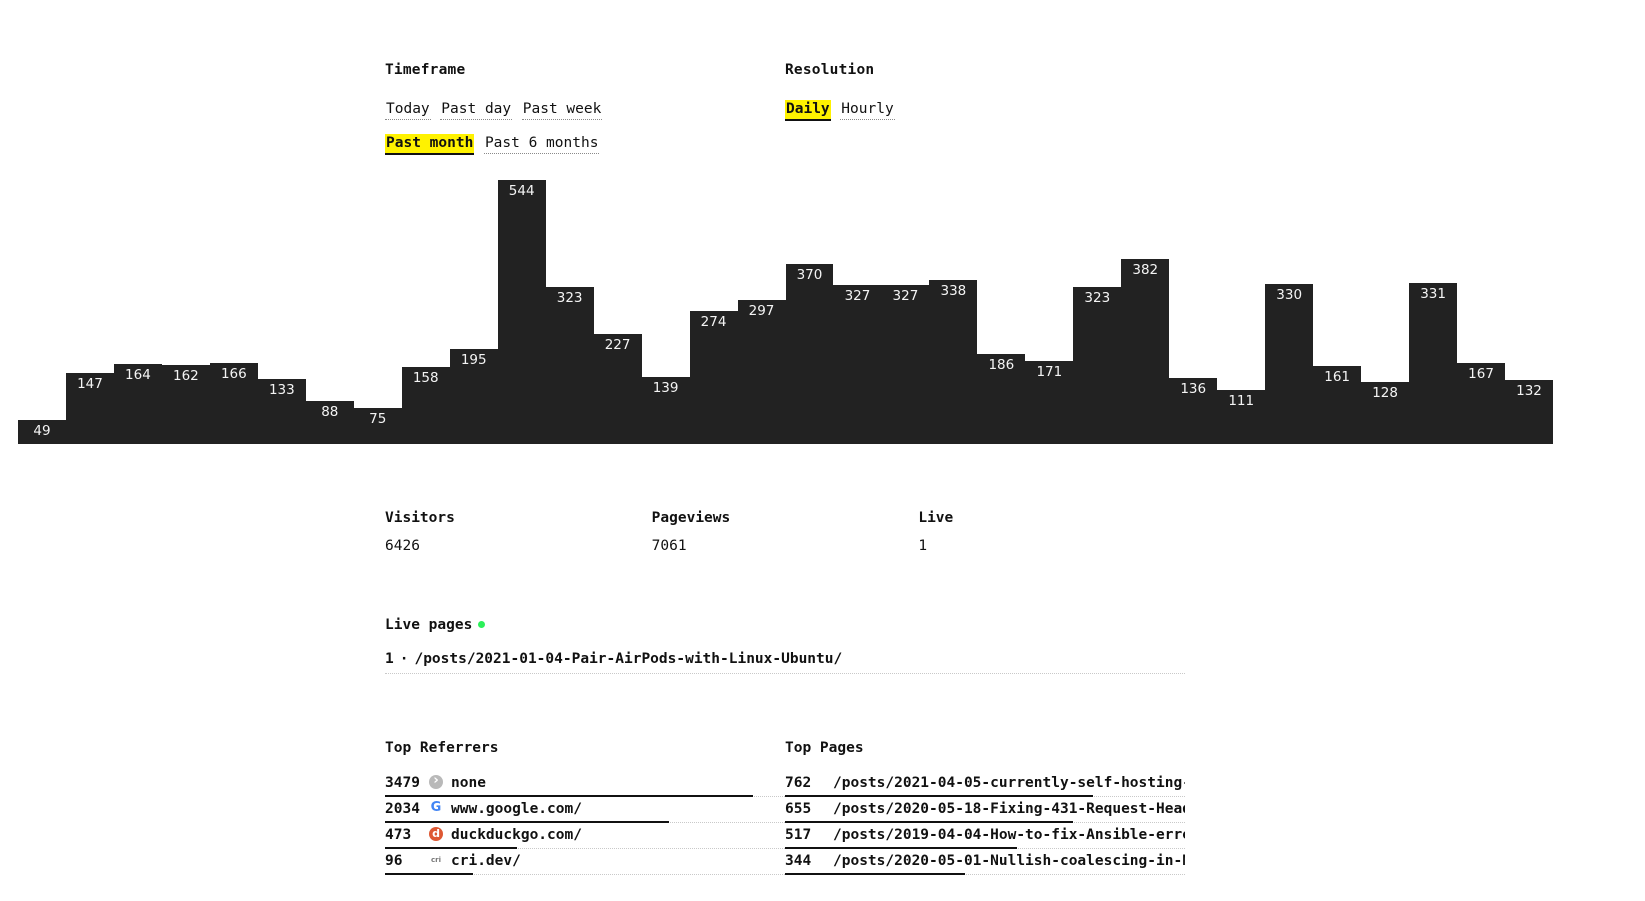 Image resolution: width=1645 pixels, height=901 pixels. What do you see at coordinates (867, 110) in the screenshot?
I see `resolution-option-hourly: Hourly` at bounding box center [867, 110].